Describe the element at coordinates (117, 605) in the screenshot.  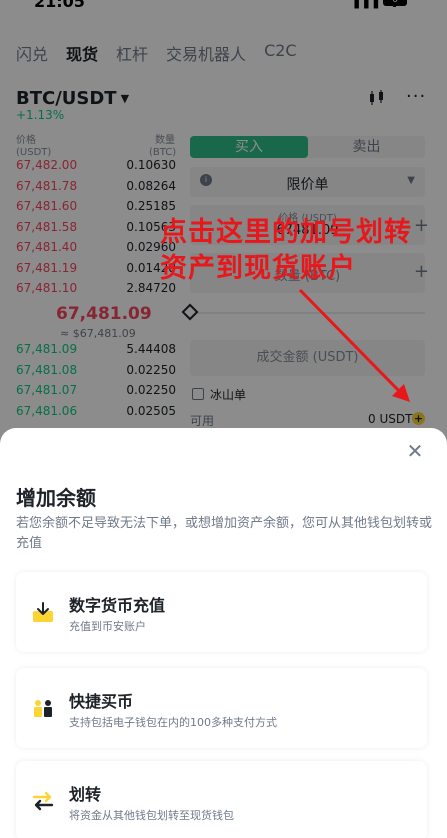
I see `option-title: 数字货币充值` at that location.